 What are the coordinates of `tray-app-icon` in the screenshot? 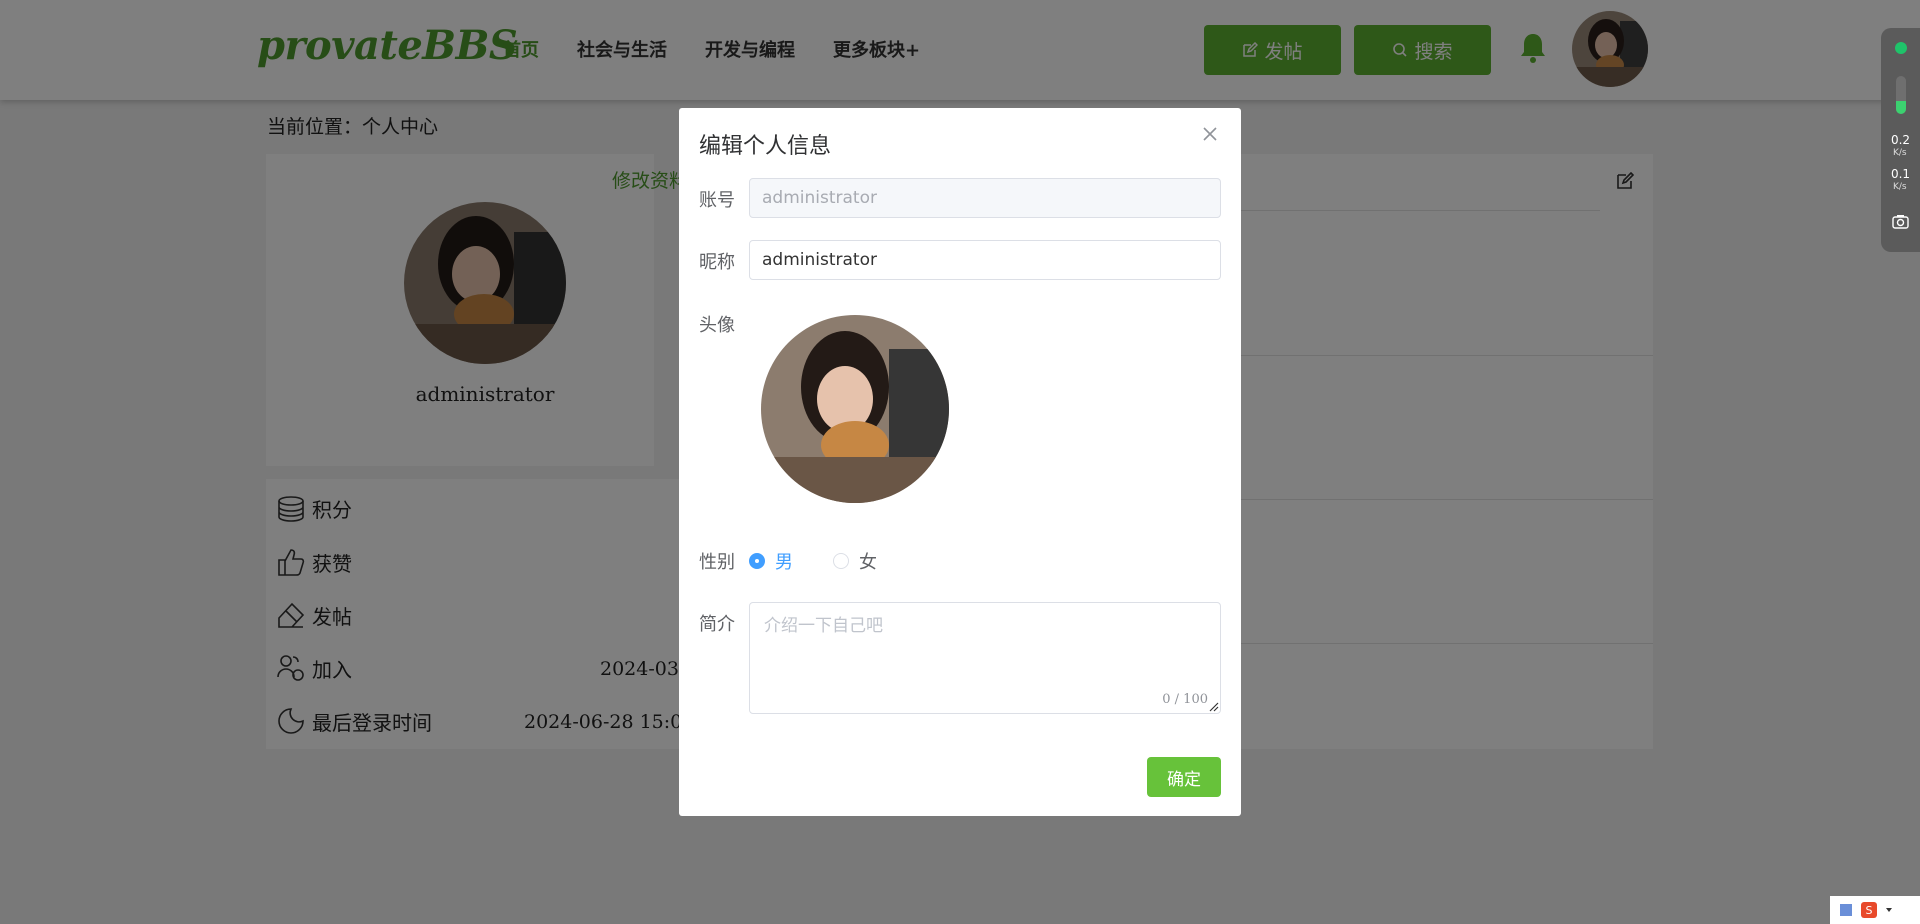 It's located at (1846, 910).